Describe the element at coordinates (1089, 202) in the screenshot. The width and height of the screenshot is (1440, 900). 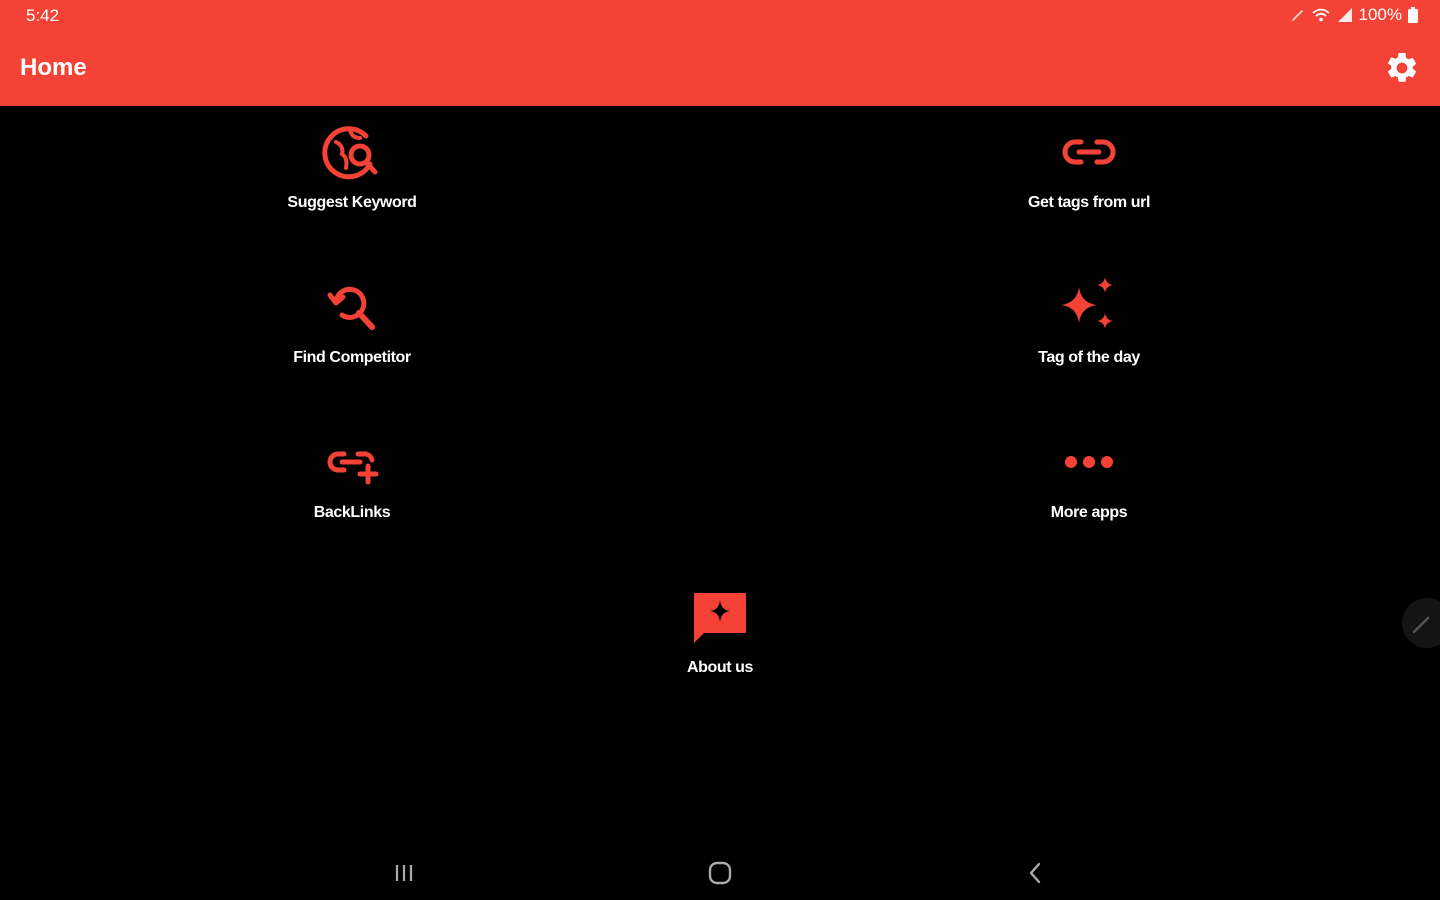
I see `menu-item-label: Get tags from url` at that location.